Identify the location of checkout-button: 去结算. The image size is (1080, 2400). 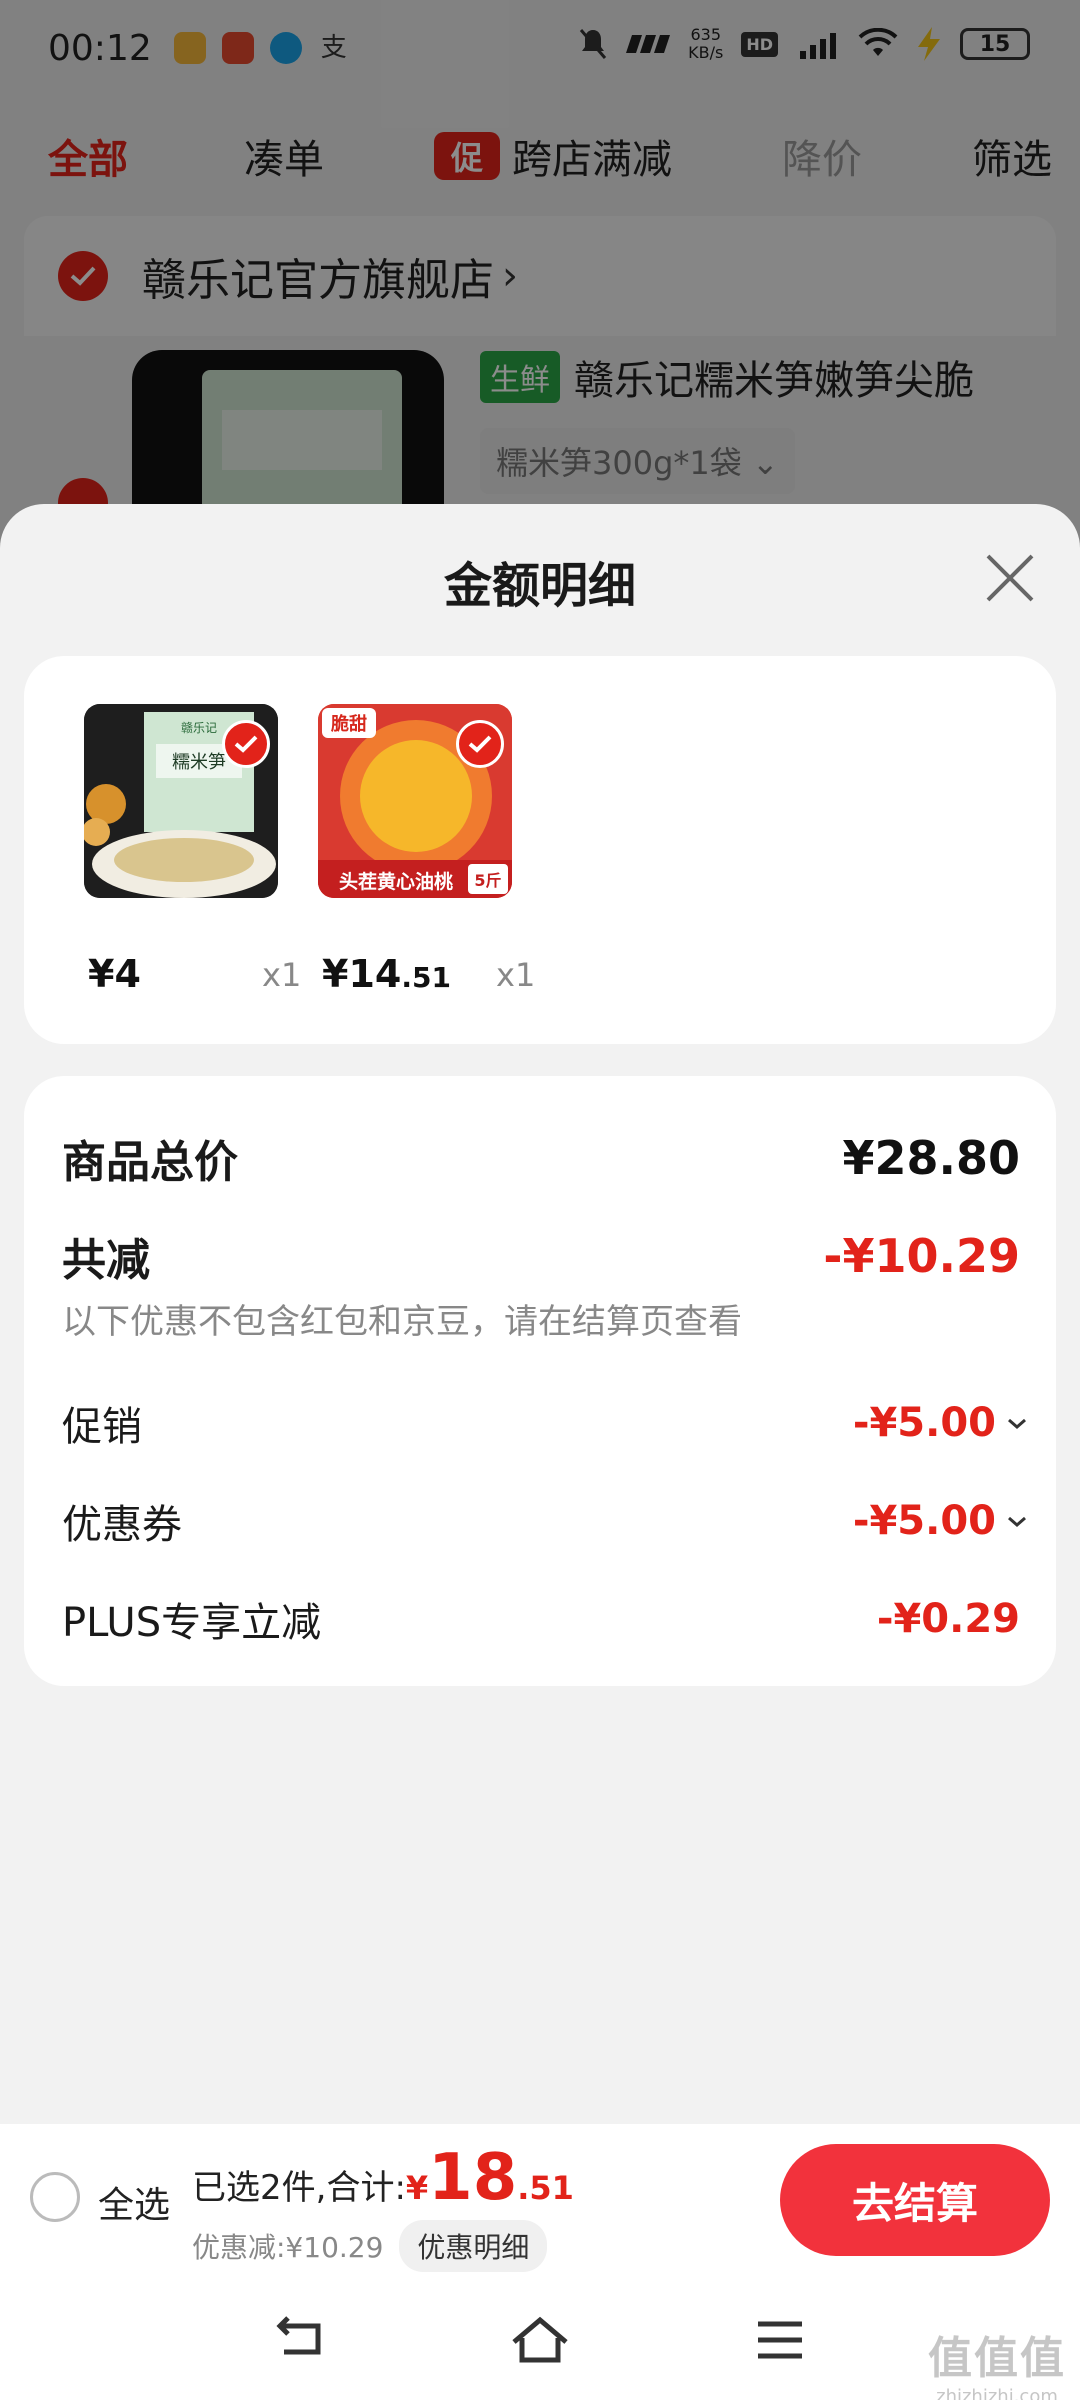
(915, 2200).